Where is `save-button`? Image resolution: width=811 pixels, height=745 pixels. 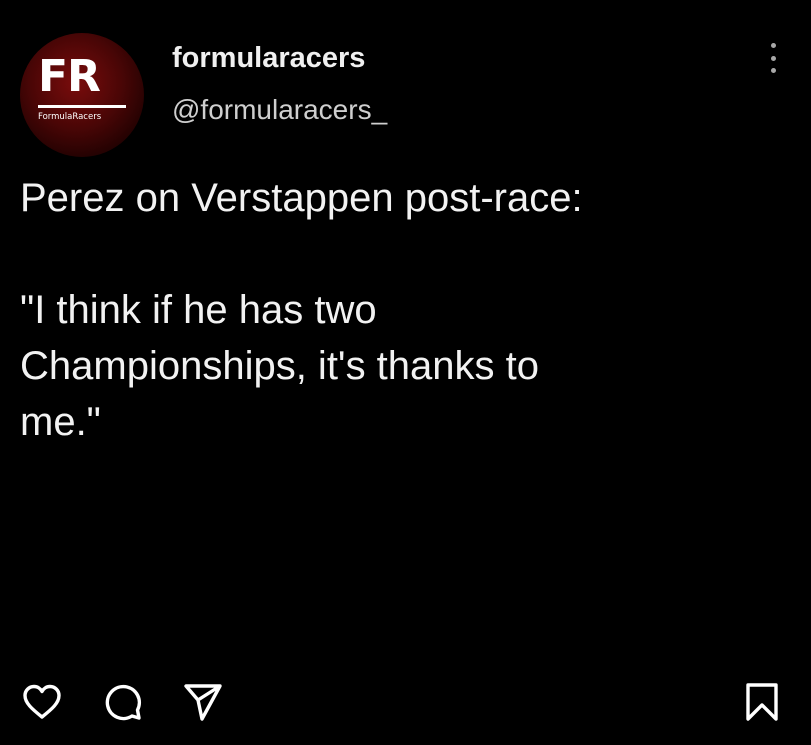
save-button is located at coordinates (762, 702).